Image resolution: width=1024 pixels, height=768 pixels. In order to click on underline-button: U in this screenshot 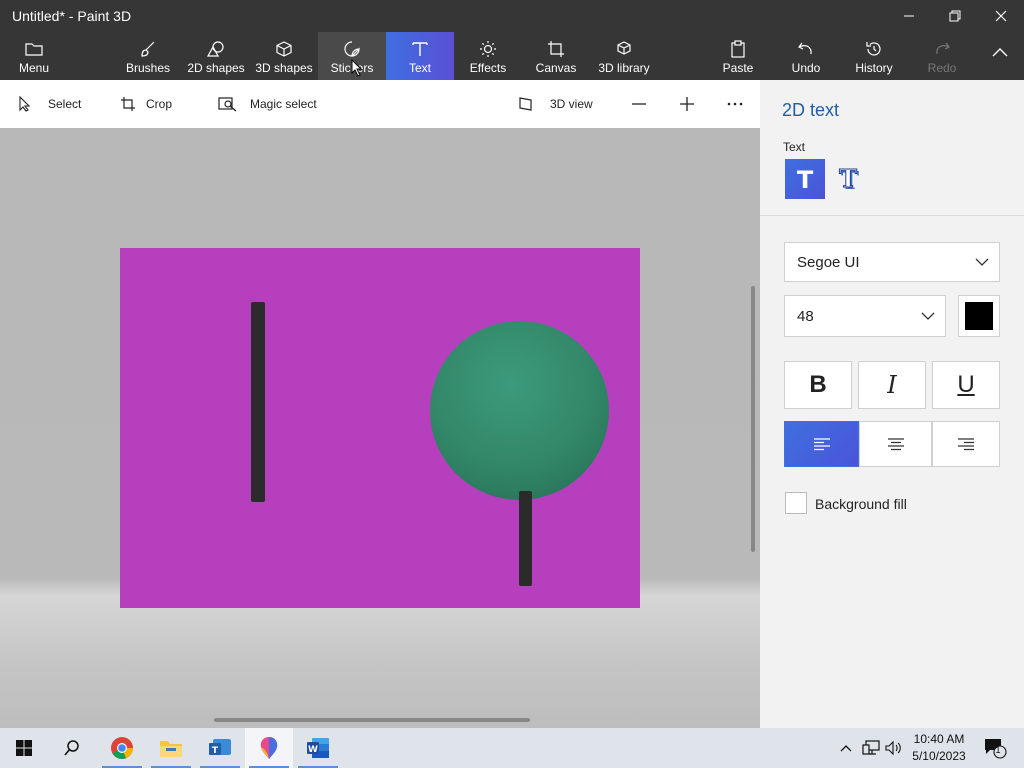, I will do `click(966, 385)`.